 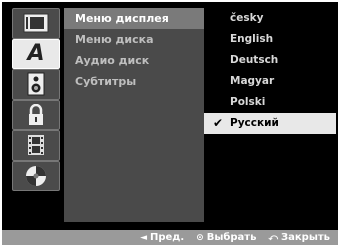 I want to click on footer-hint-bar: ◄ Пред. ⊙ Выбрать ⤺ Закрыть, so click(x=170, y=237).